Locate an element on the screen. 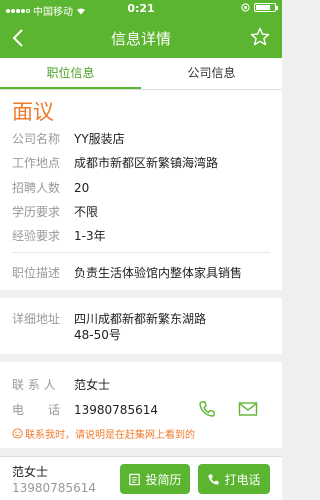 The width and height of the screenshot is (320, 500). bottom-action-bar: 范女士 13980785614 投简历 打电话 is located at coordinates (141, 478).